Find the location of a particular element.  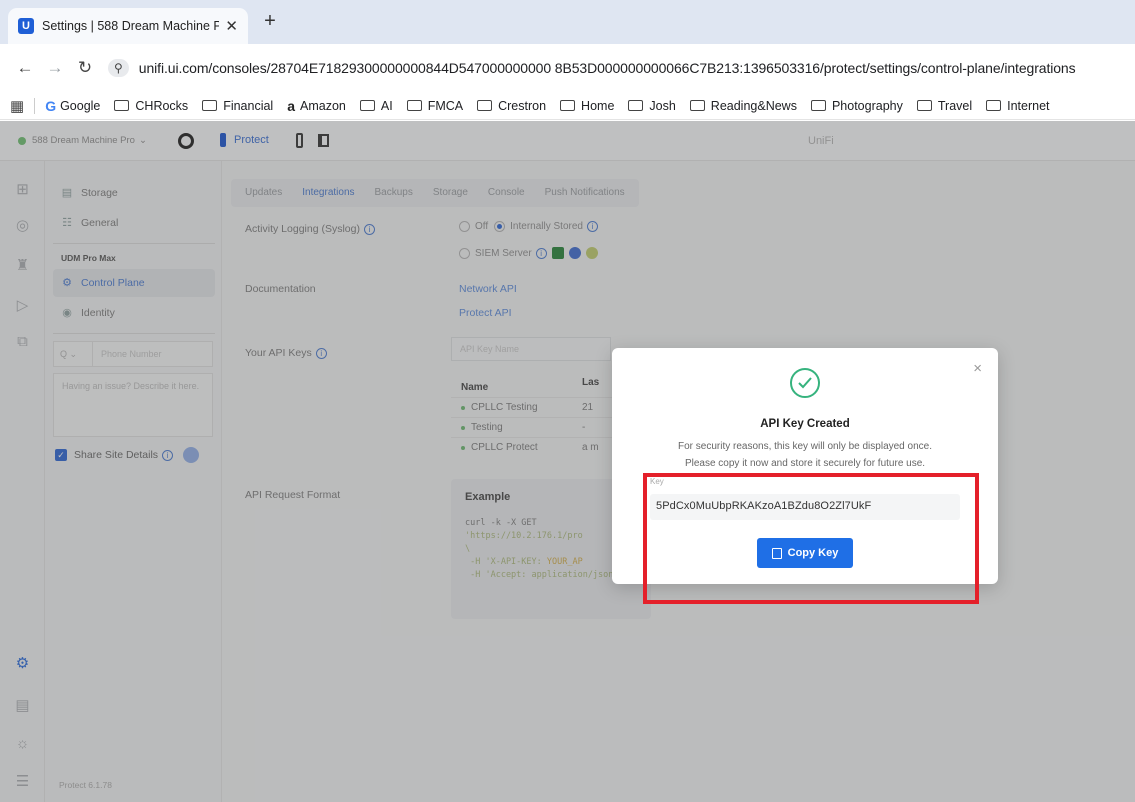

apps-grid-icon: ▦ is located at coordinates (17, 106).